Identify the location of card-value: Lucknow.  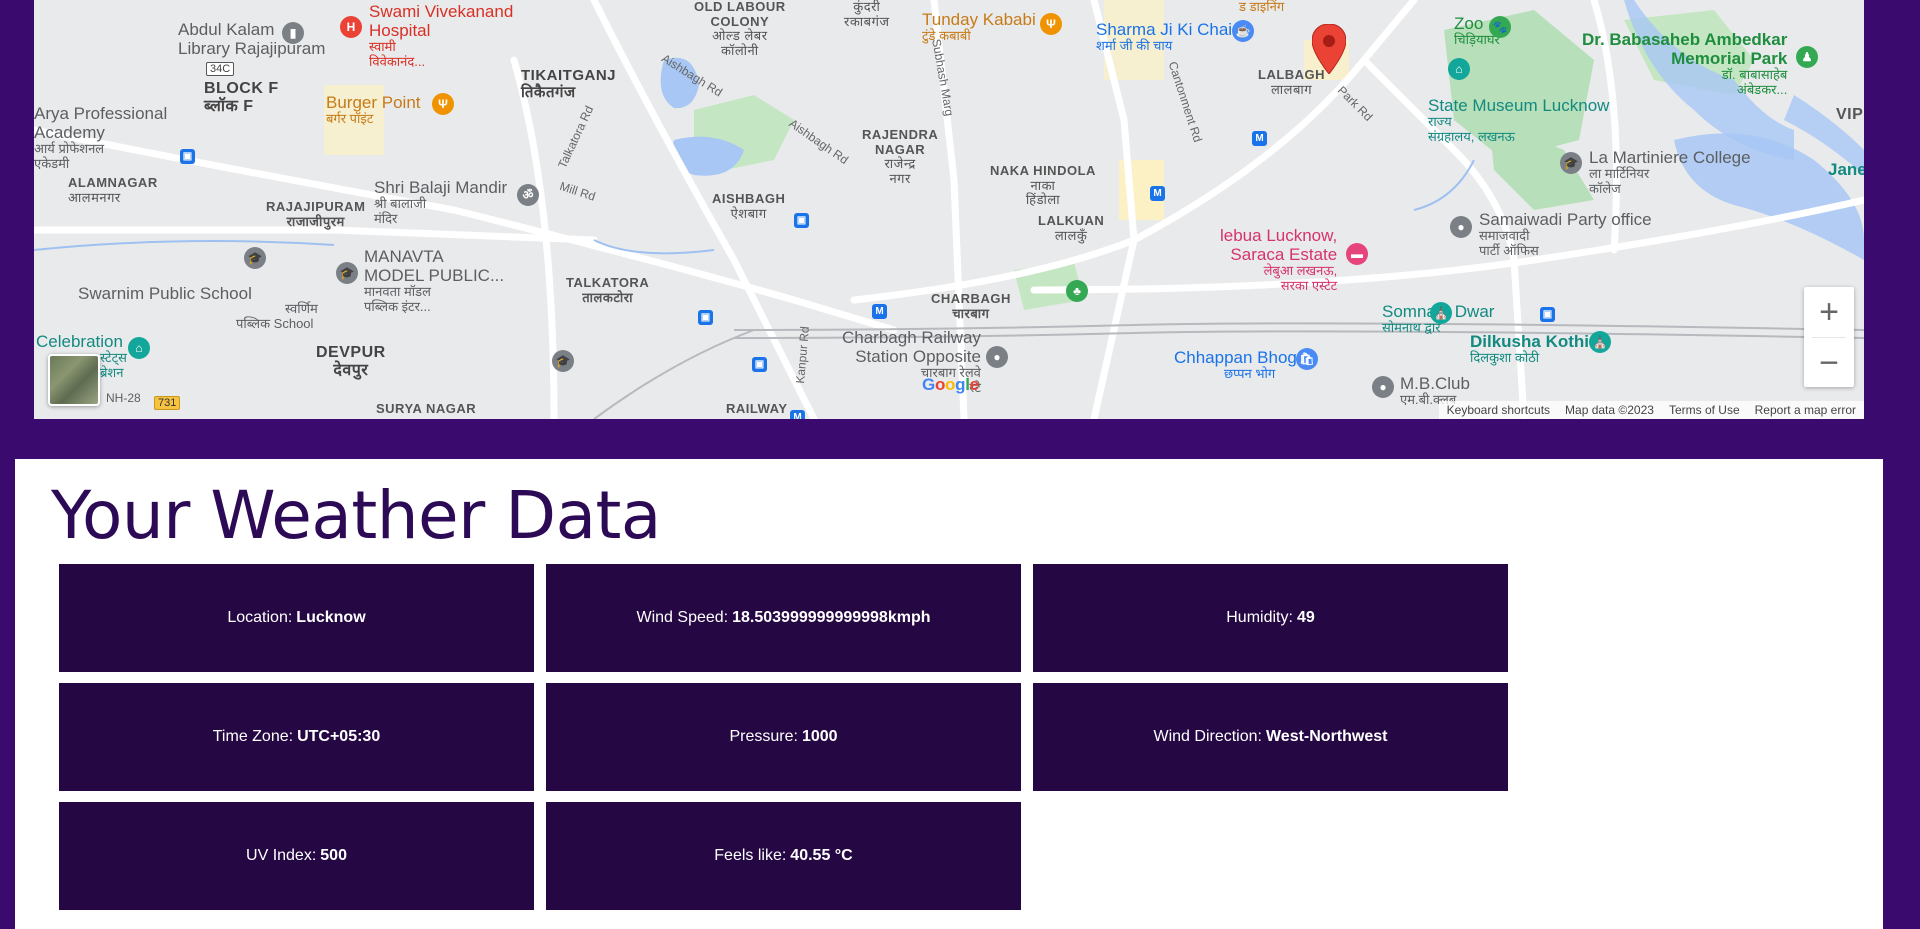
(331, 617).